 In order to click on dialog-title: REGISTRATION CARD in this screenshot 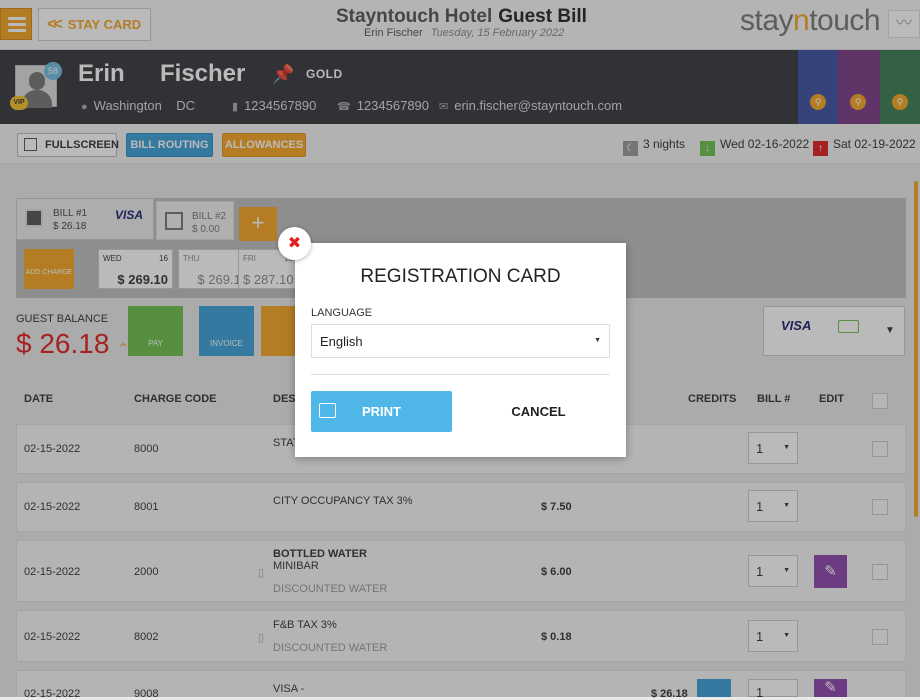, I will do `click(460, 276)`.